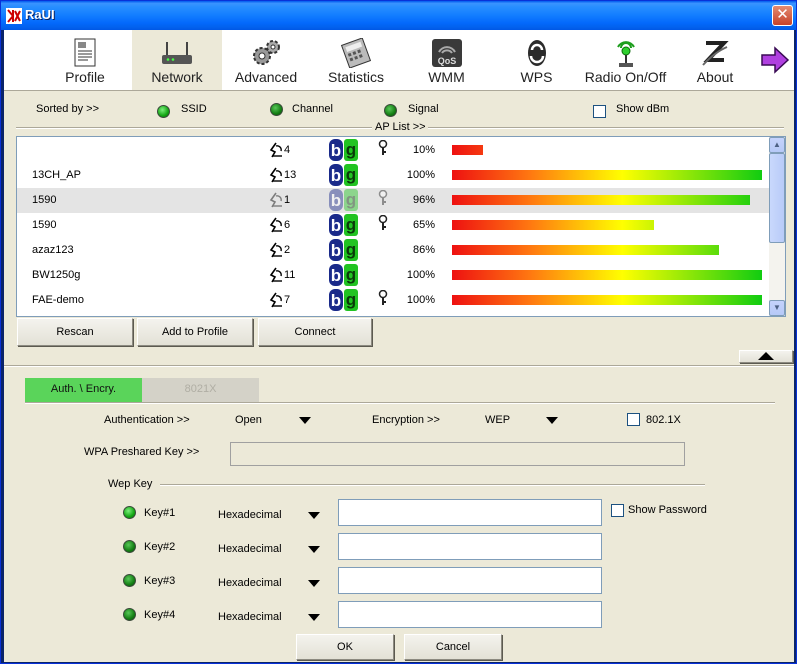  Describe the element at coordinates (287, 300) in the screenshot. I see `ap-channel-number: 7` at that location.